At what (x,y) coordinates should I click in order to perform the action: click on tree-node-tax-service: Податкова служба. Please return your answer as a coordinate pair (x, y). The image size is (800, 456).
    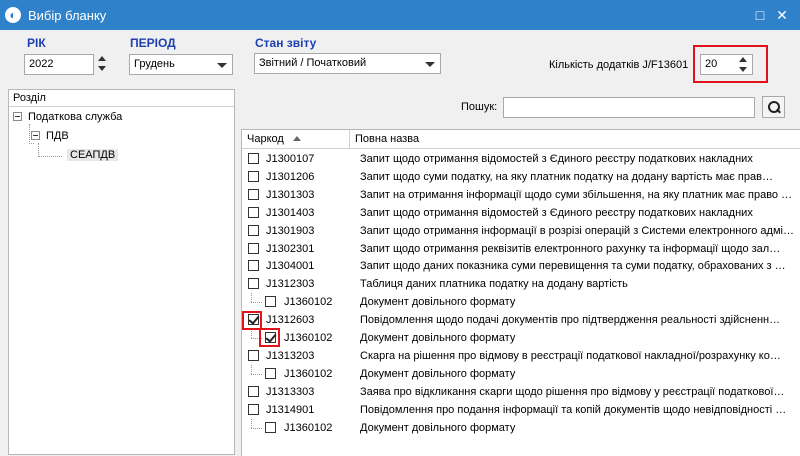
    Looking at the image, I should click on (67, 117).